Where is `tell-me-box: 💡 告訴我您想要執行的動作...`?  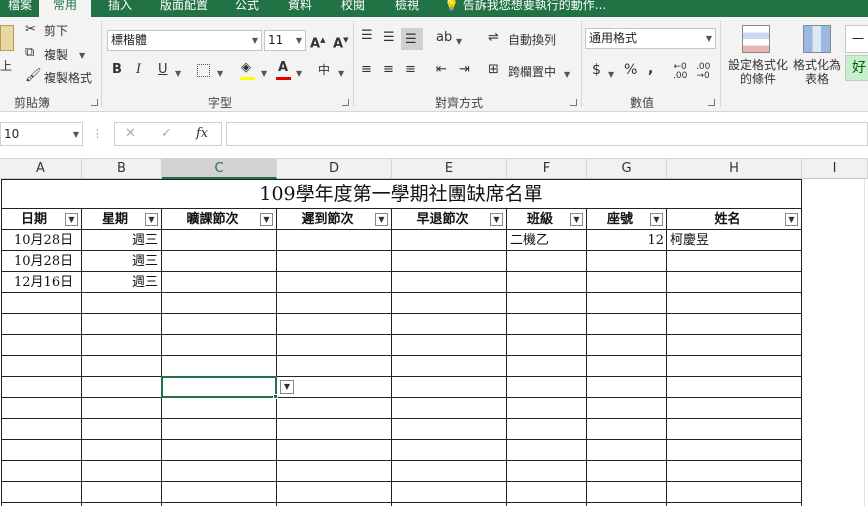 tell-me-box: 💡 告訴我您想要執行的動作... is located at coordinates (534, 8).